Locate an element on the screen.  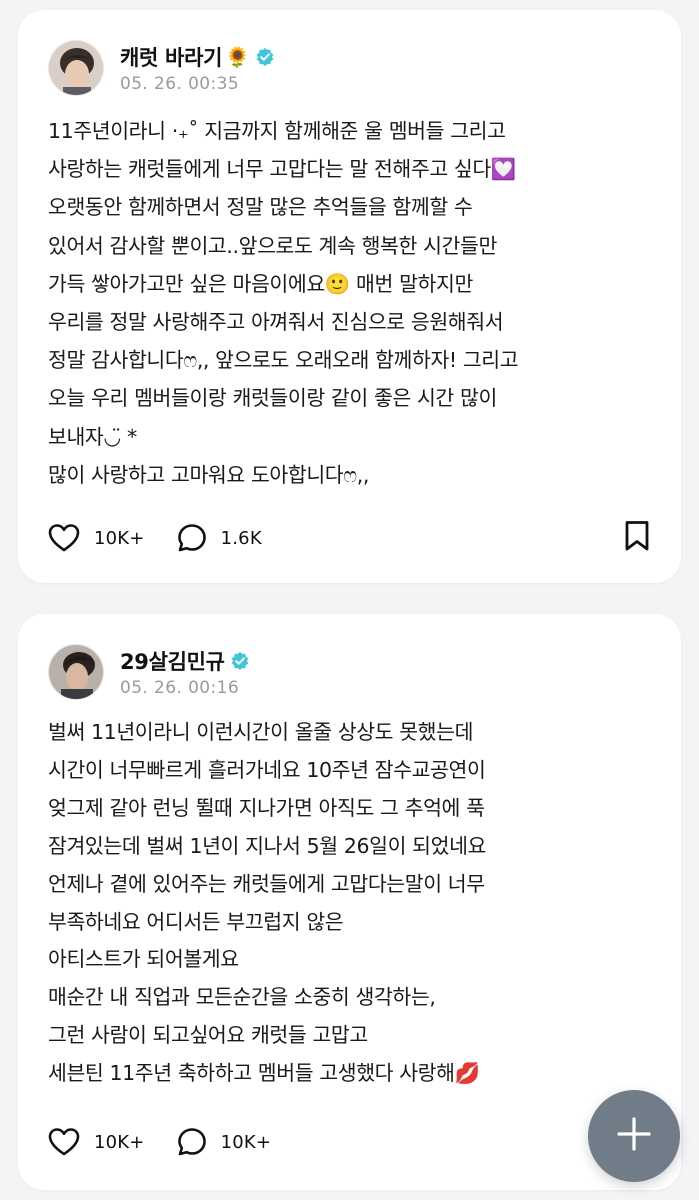
timestamp: 05. 26. 00:16 is located at coordinates (180, 688).